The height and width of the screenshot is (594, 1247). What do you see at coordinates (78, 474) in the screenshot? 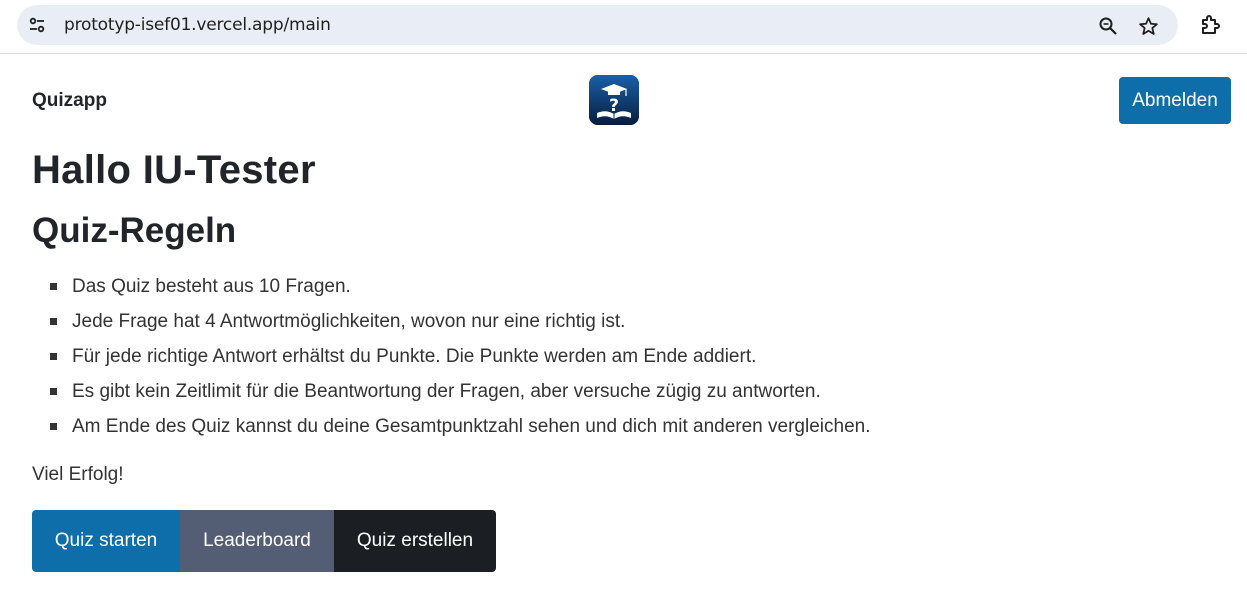
I see `closing-text: Viel Erfolg!` at bounding box center [78, 474].